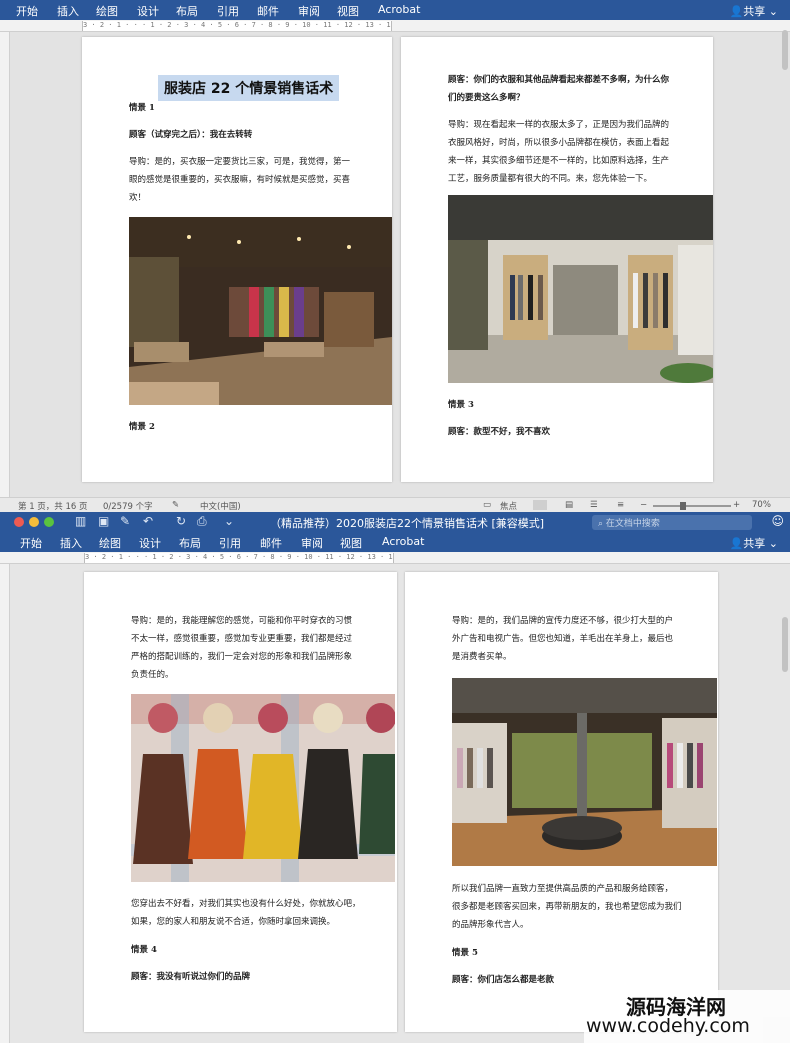 The image size is (790, 1043). What do you see at coordinates (490, 925) in the screenshot?
I see `guide-line: 的品牌形象代言人。` at bounding box center [490, 925].